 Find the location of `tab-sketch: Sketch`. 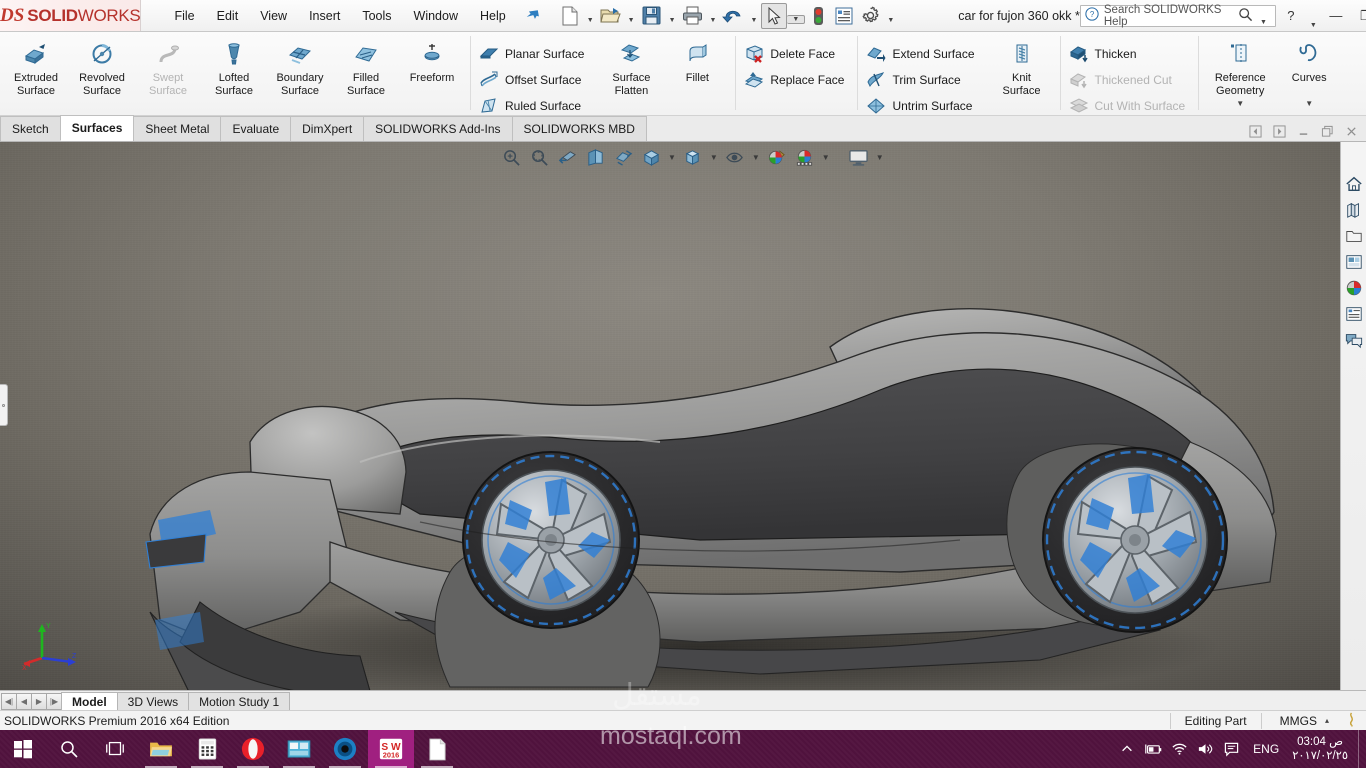

tab-sketch: Sketch is located at coordinates (30, 128).